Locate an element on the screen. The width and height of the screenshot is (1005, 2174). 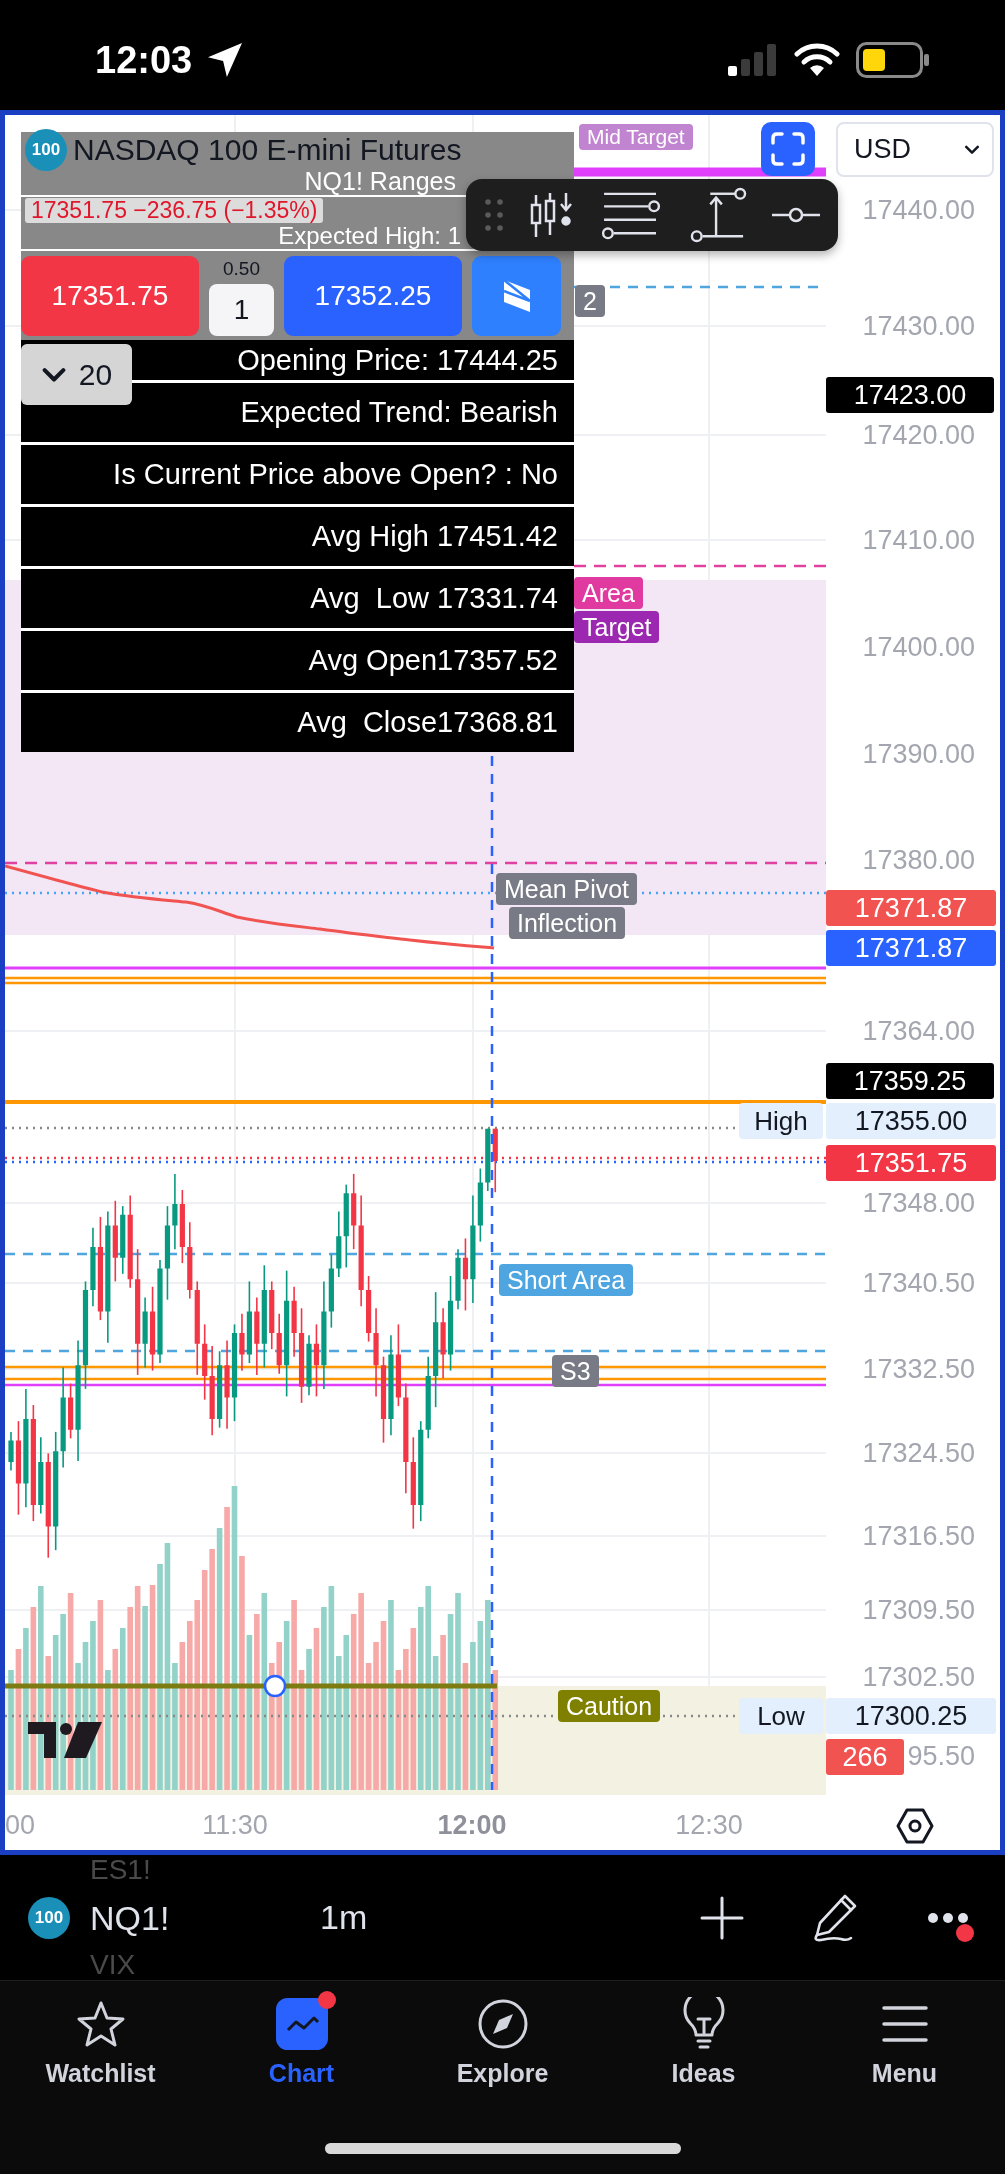
candlesticks-icon is located at coordinates (551, 215).